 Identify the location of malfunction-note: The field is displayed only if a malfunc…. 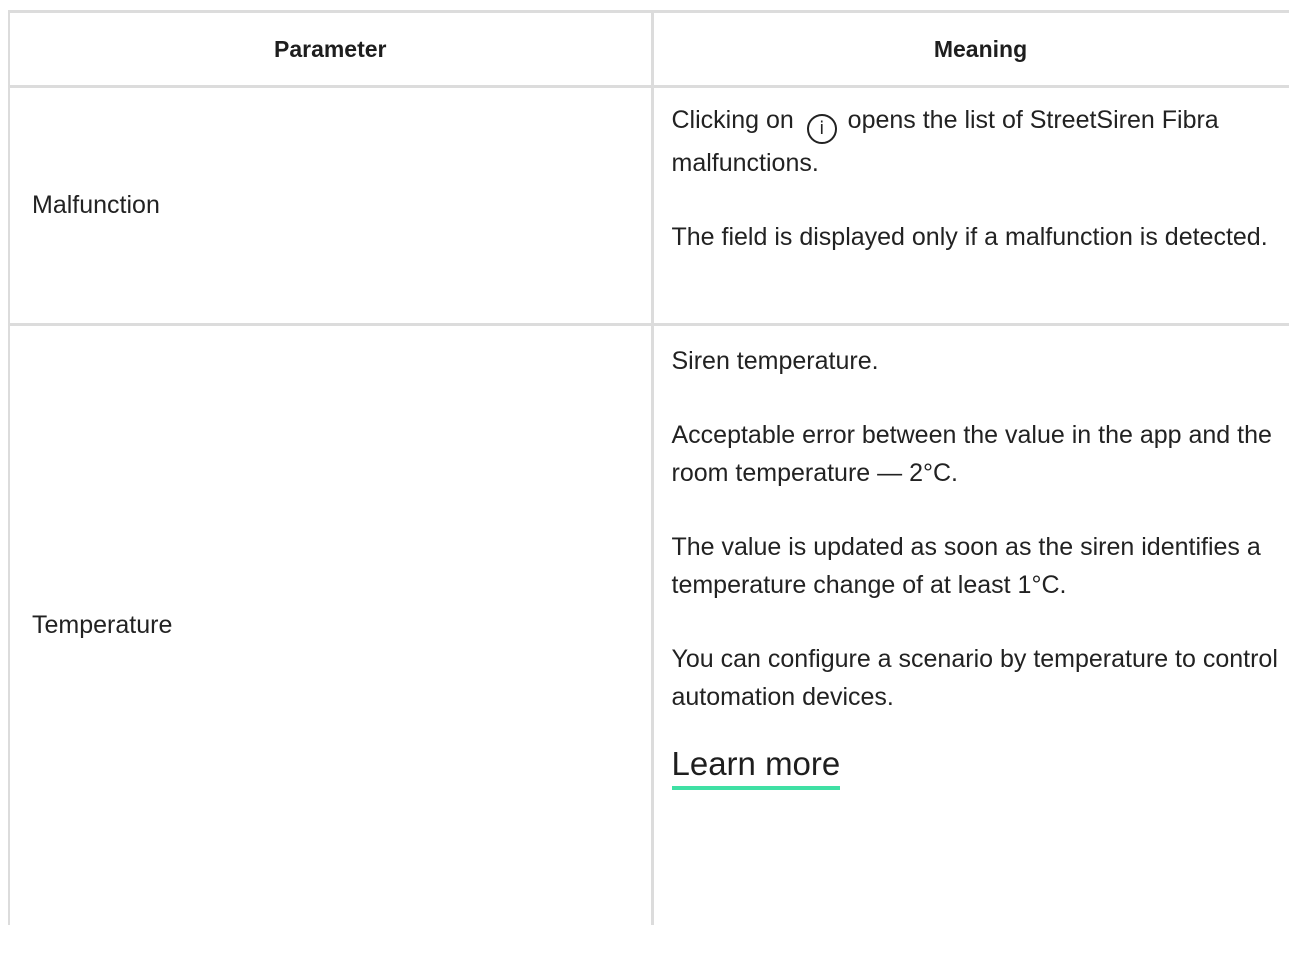
(969, 237).